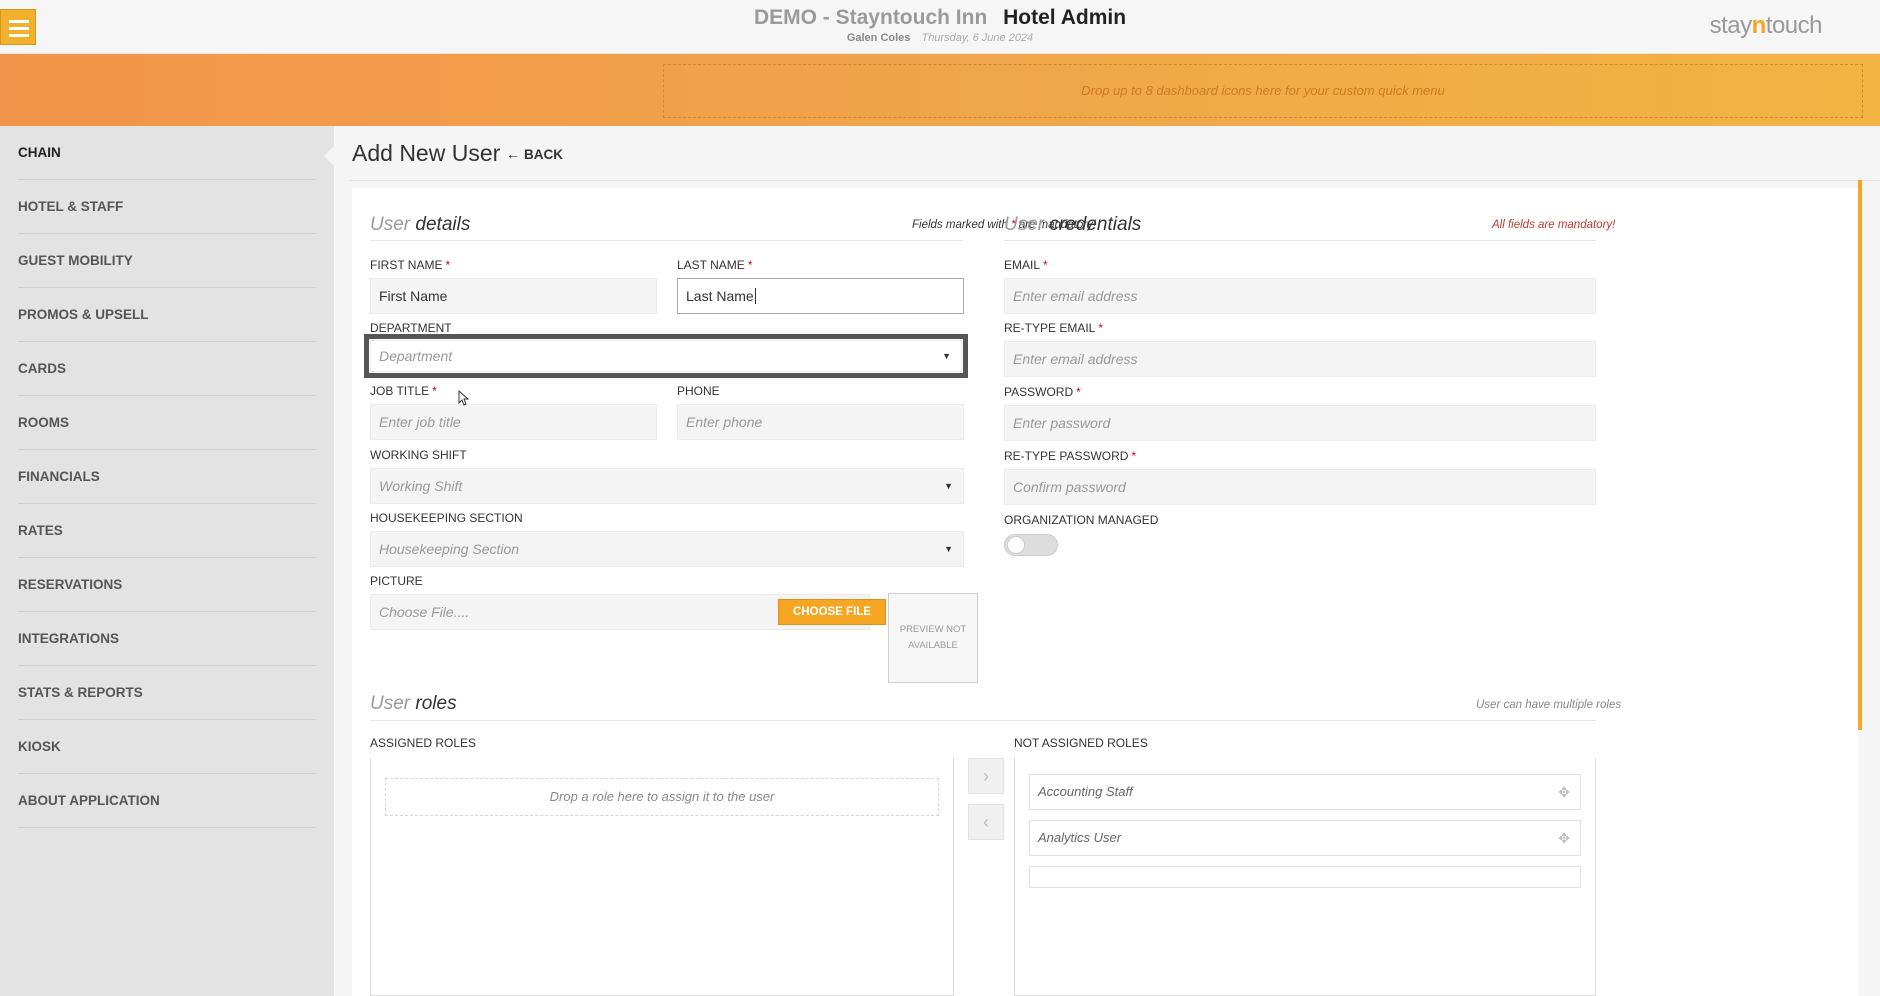 This screenshot has height=996, width=1880. I want to click on first-name-label: FIRST NAME *, so click(410, 265).